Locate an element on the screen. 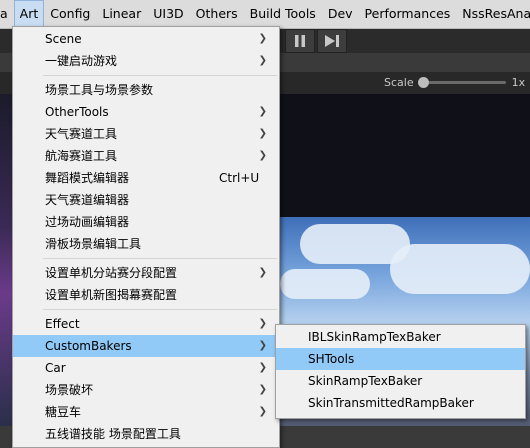 Image resolution: width=530 pixels, height=448 pixels. menu-item-dance-editor: 舞蹈模式编辑器 Ctrl+U is located at coordinates (146, 178).